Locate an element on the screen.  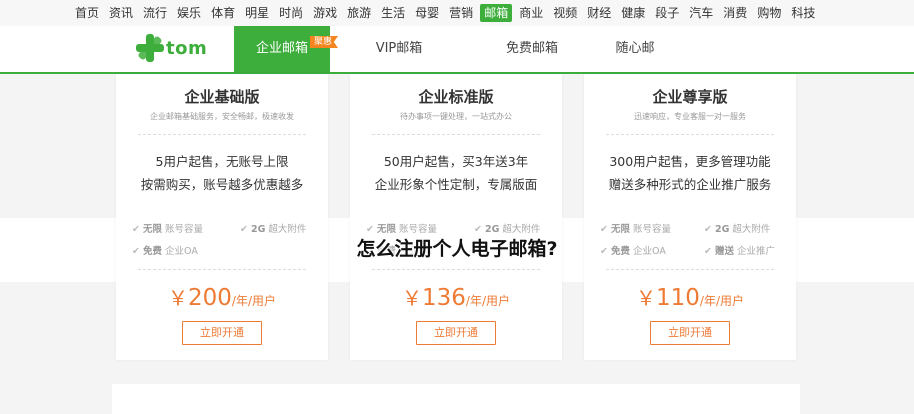
bottom-panel is located at coordinates (456, 399).